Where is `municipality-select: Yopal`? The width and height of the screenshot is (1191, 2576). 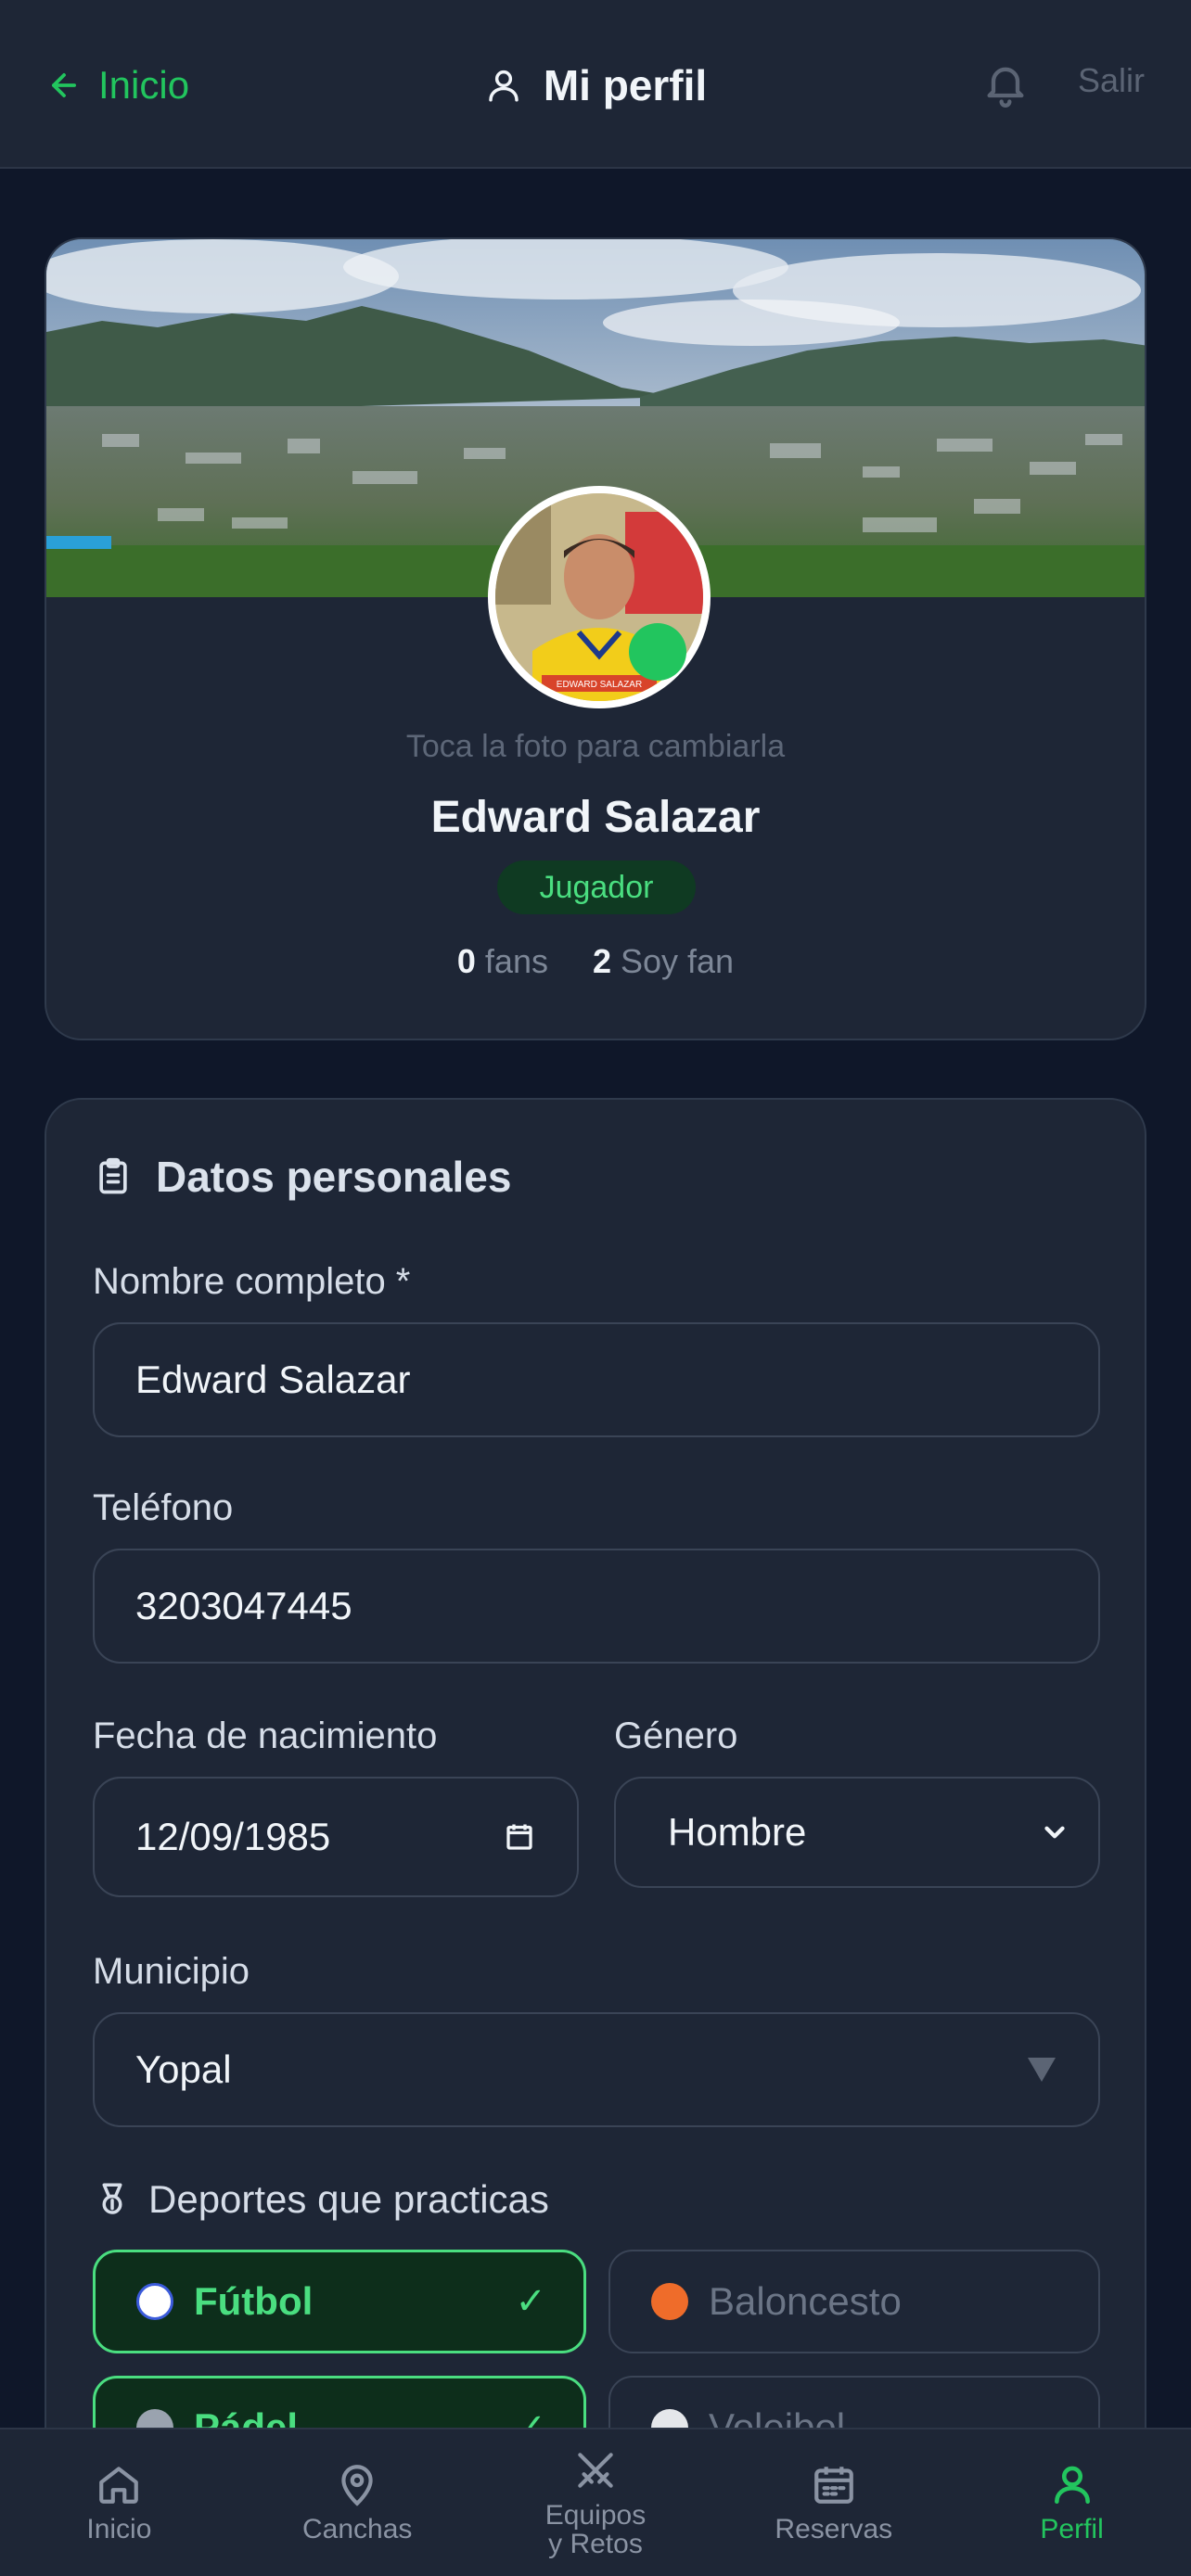
municipality-select: Yopal is located at coordinates (597, 2070).